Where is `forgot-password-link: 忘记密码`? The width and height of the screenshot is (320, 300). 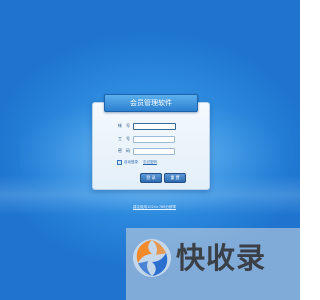 forgot-password-link: 忘记密码 is located at coordinates (150, 162).